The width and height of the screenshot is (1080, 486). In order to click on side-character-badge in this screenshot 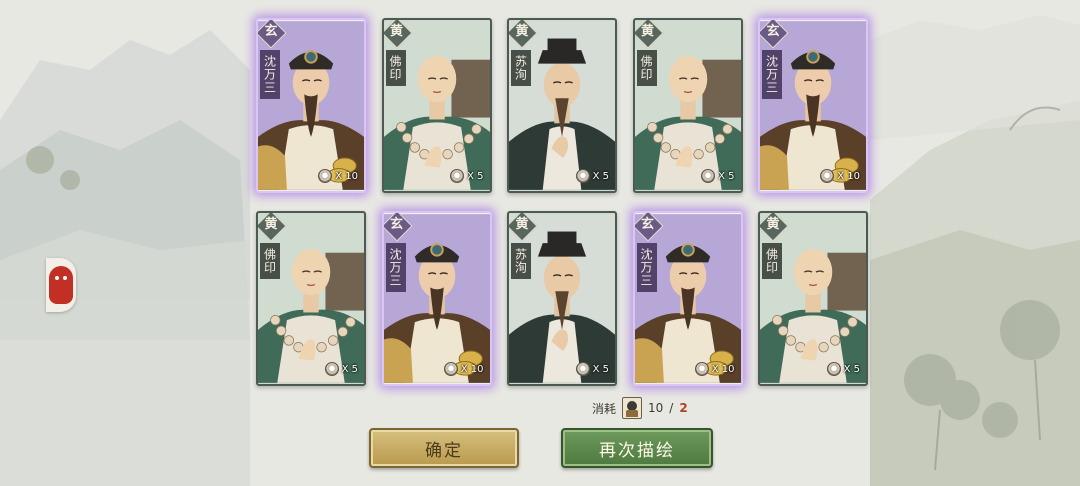, I will do `click(61, 285)`.